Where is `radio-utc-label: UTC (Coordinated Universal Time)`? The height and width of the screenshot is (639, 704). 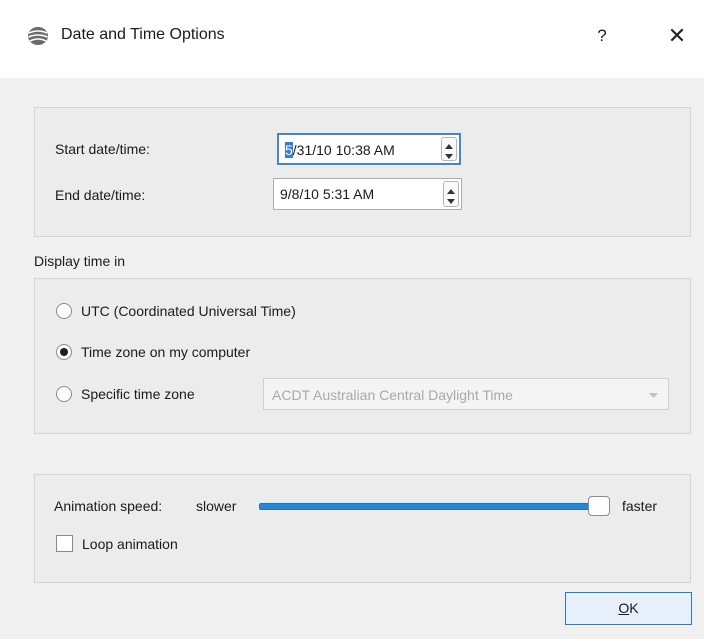 radio-utc-label: UTC (Coordinated Universal Time) is located at coordinates (188, 311).